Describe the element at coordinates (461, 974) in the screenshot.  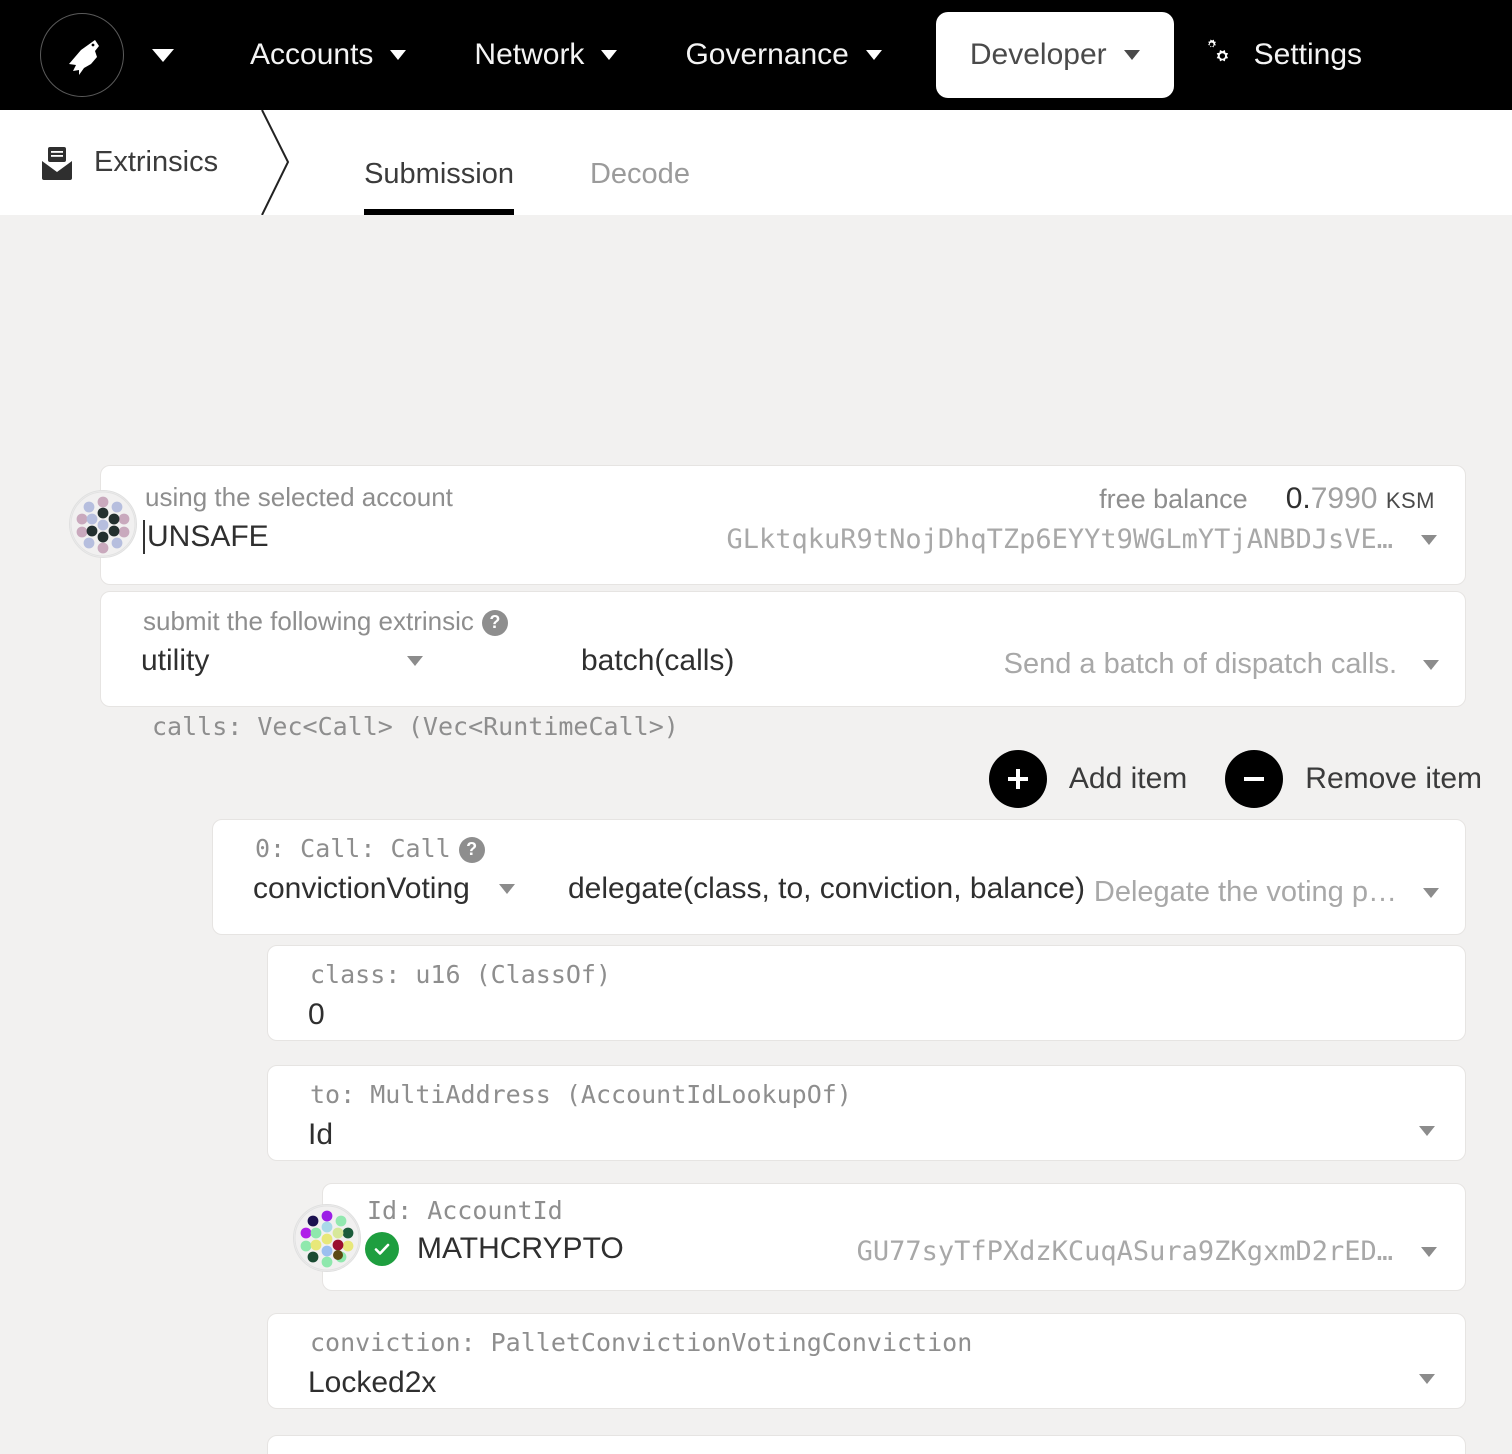
I see `param-class-label: class: u16 (ClassOf)` at that location.